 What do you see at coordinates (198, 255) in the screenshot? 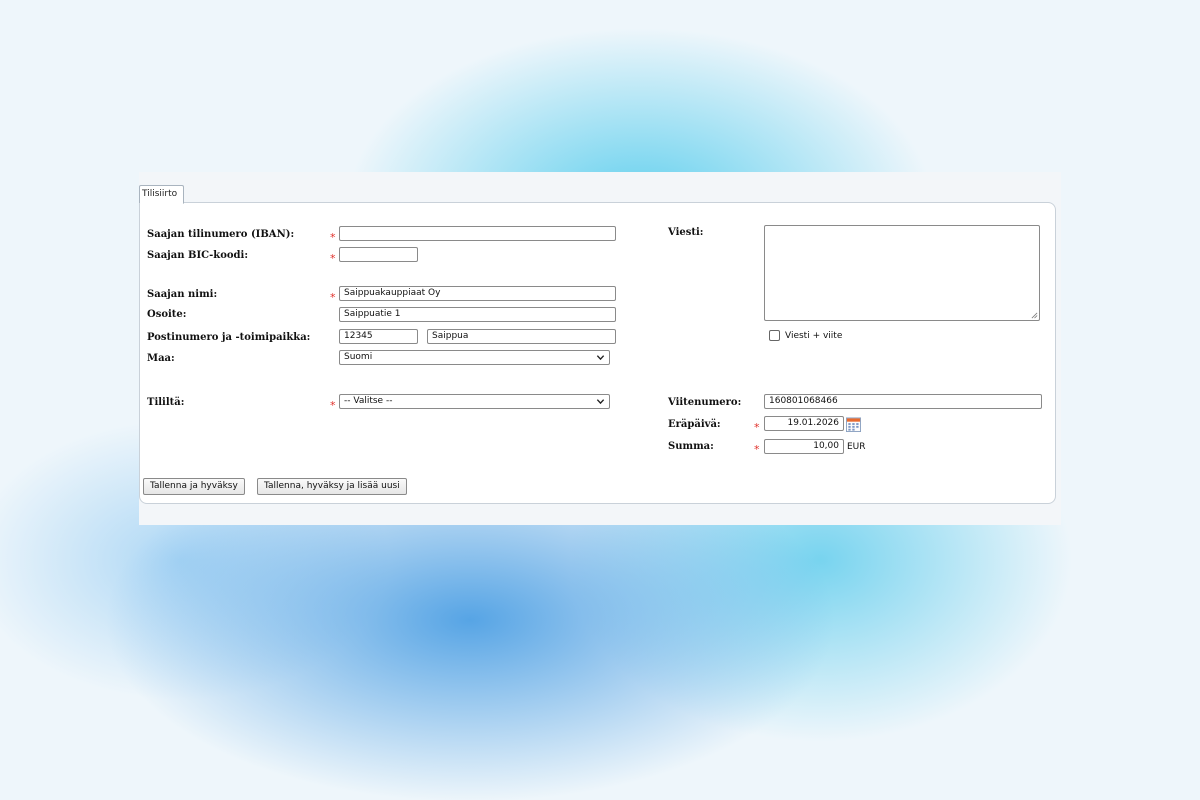
I see `bic-label: Saajan BIC-koodi:` at bounding box center [198, 255].